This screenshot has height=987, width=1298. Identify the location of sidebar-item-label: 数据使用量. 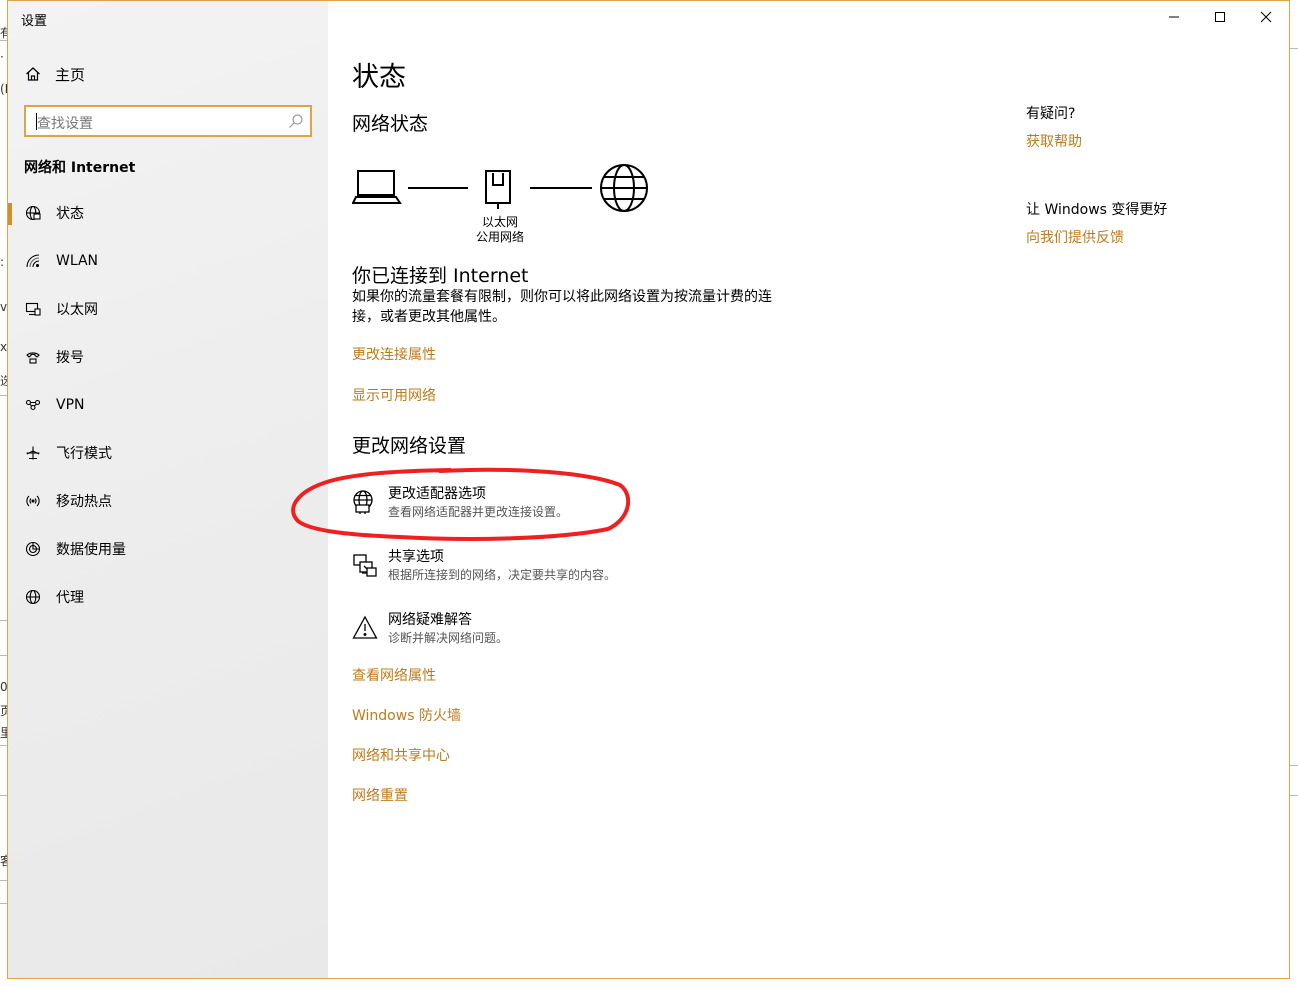
(91, 550).